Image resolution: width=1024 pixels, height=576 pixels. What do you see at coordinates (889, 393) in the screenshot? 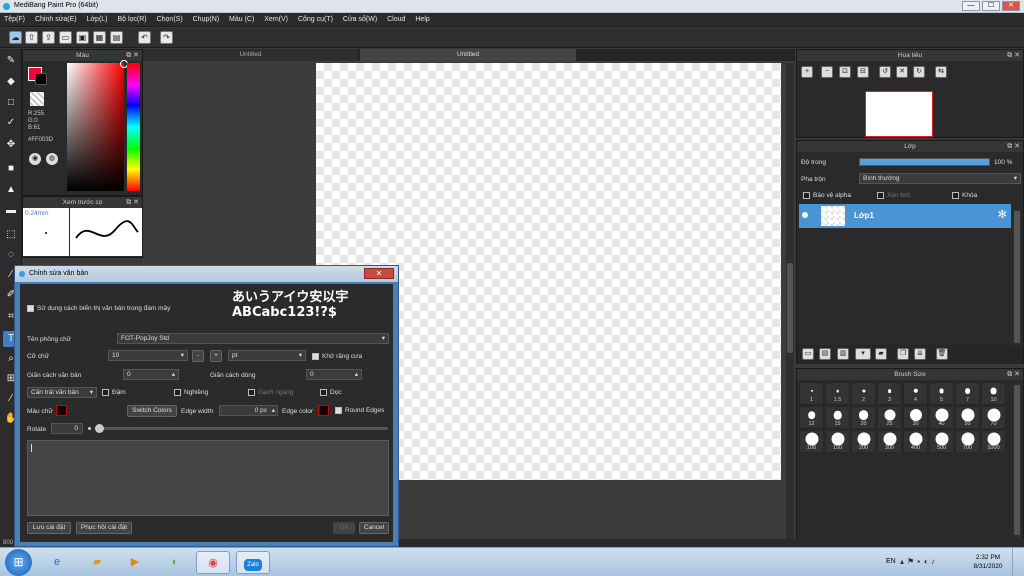
I see `brush-size-cell: 3` at bounding box center [889, 393].